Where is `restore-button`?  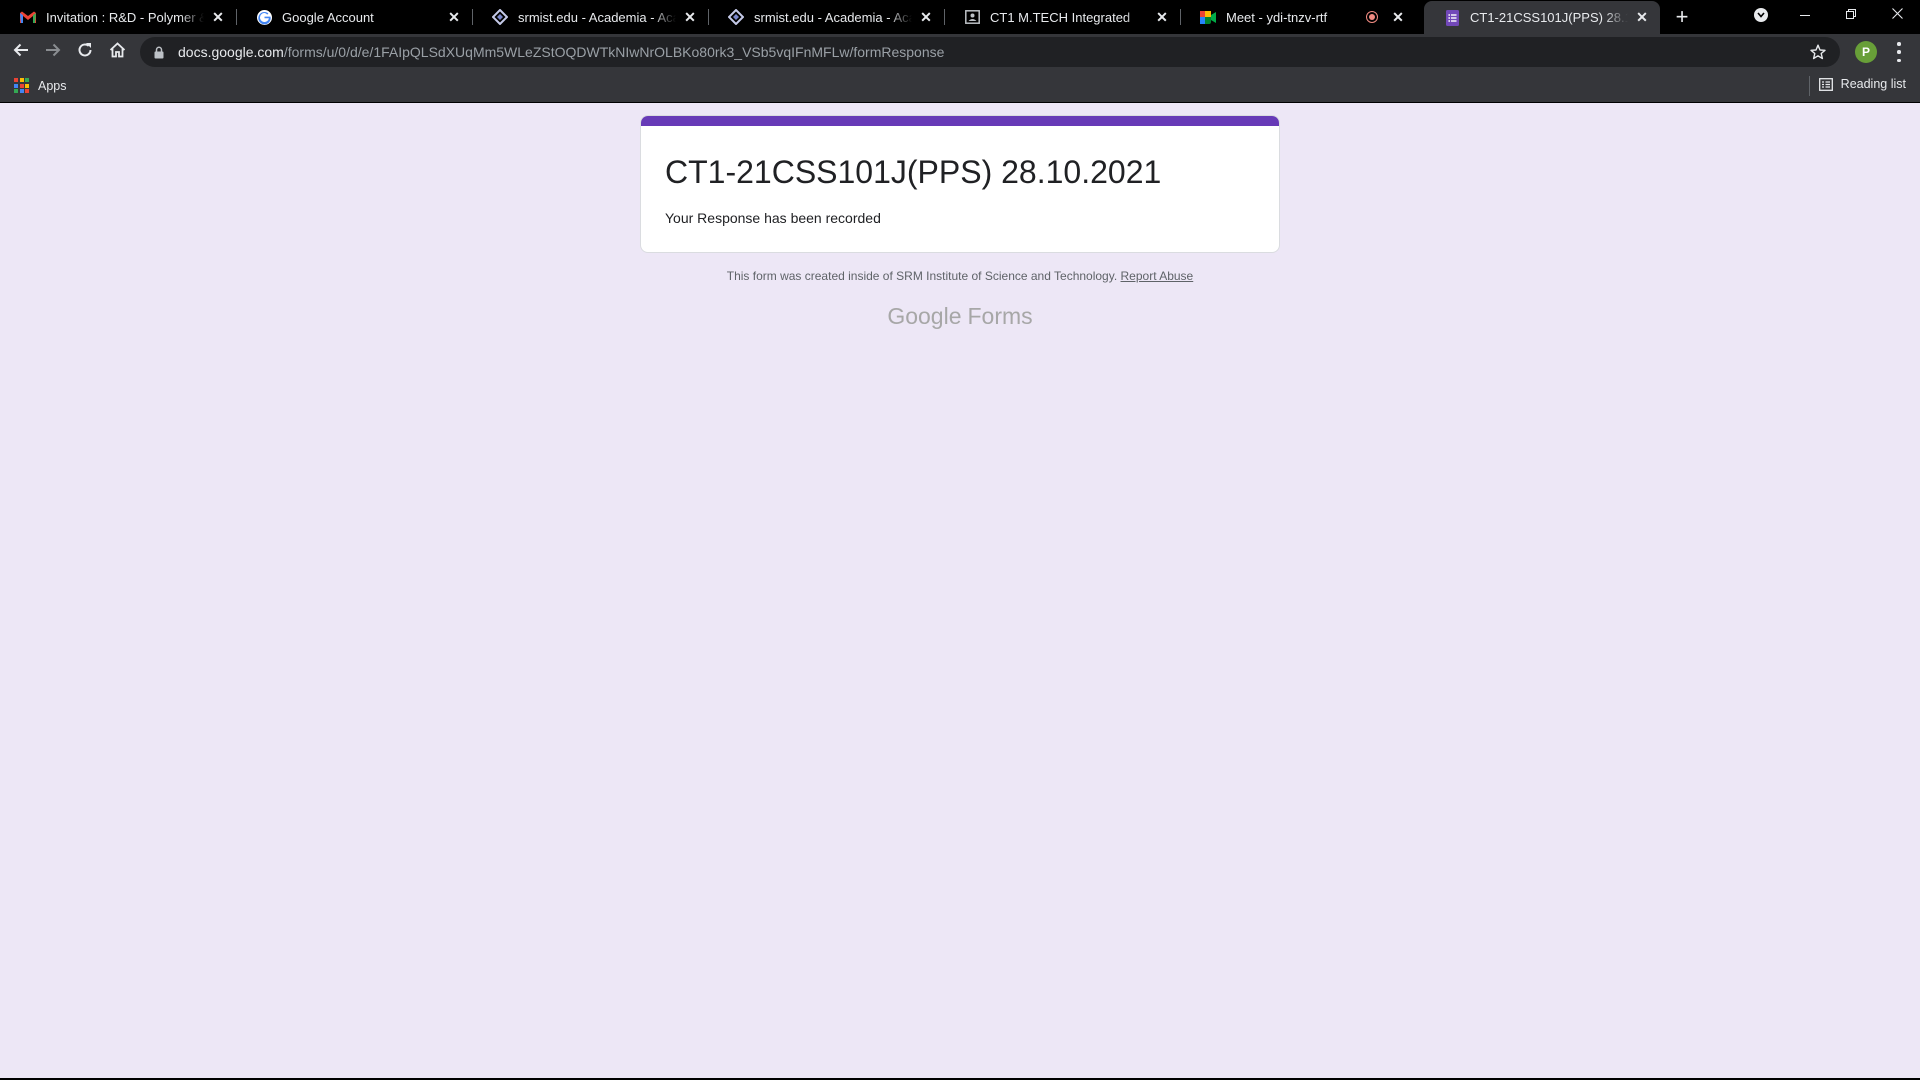 restore-button is located at coordinates (1851, 15).